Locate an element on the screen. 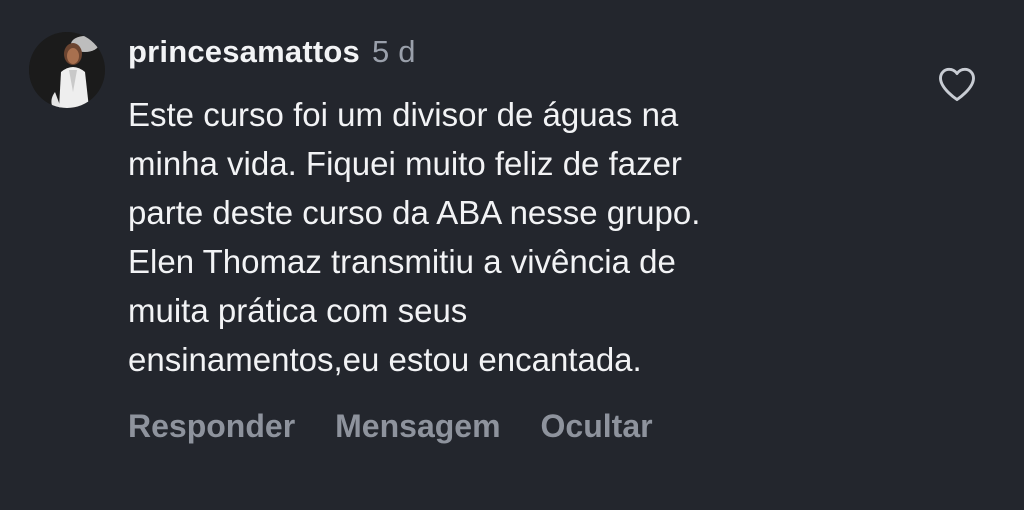 This screenshot has height=510, width=1024. heart-outline-icon is located at coordinates (957, 84).